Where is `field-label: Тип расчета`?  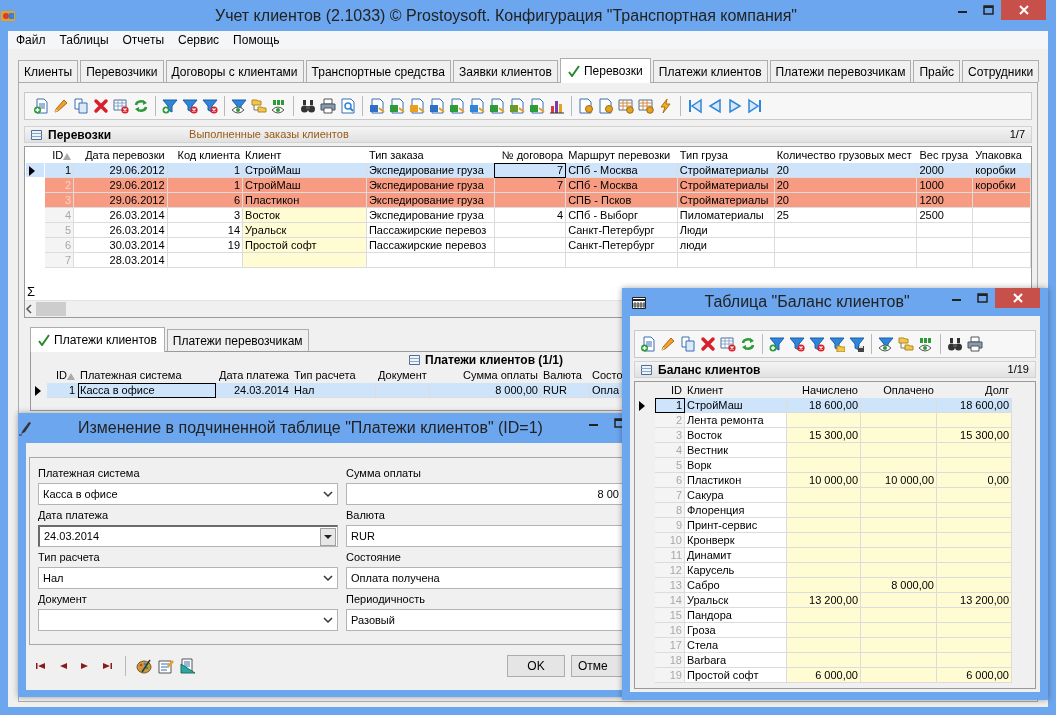
field-label: Тип расчета is located at coordinates (69, 557).